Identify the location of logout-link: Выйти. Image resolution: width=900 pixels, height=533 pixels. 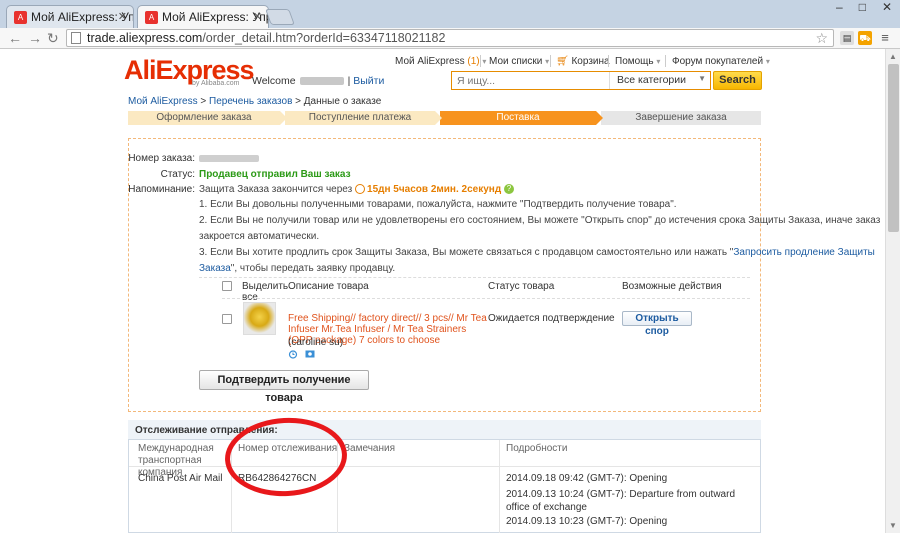
(368, 81).